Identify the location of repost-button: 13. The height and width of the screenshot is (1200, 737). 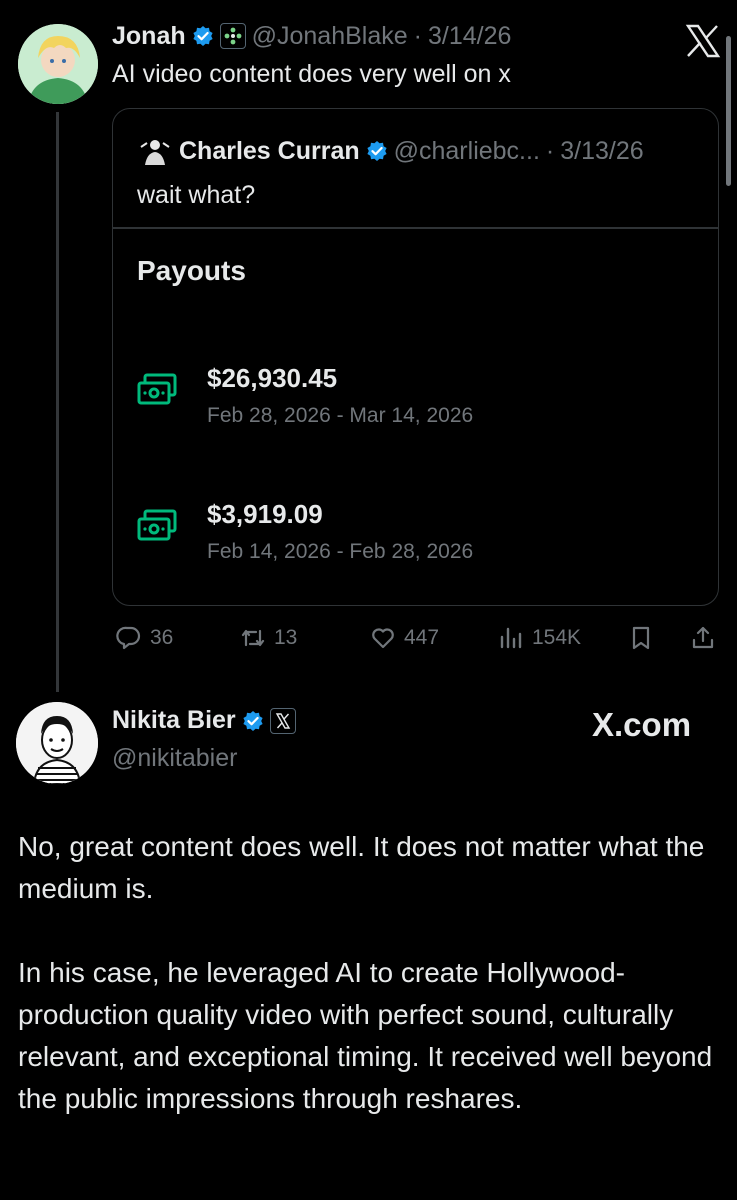
(268, 638).